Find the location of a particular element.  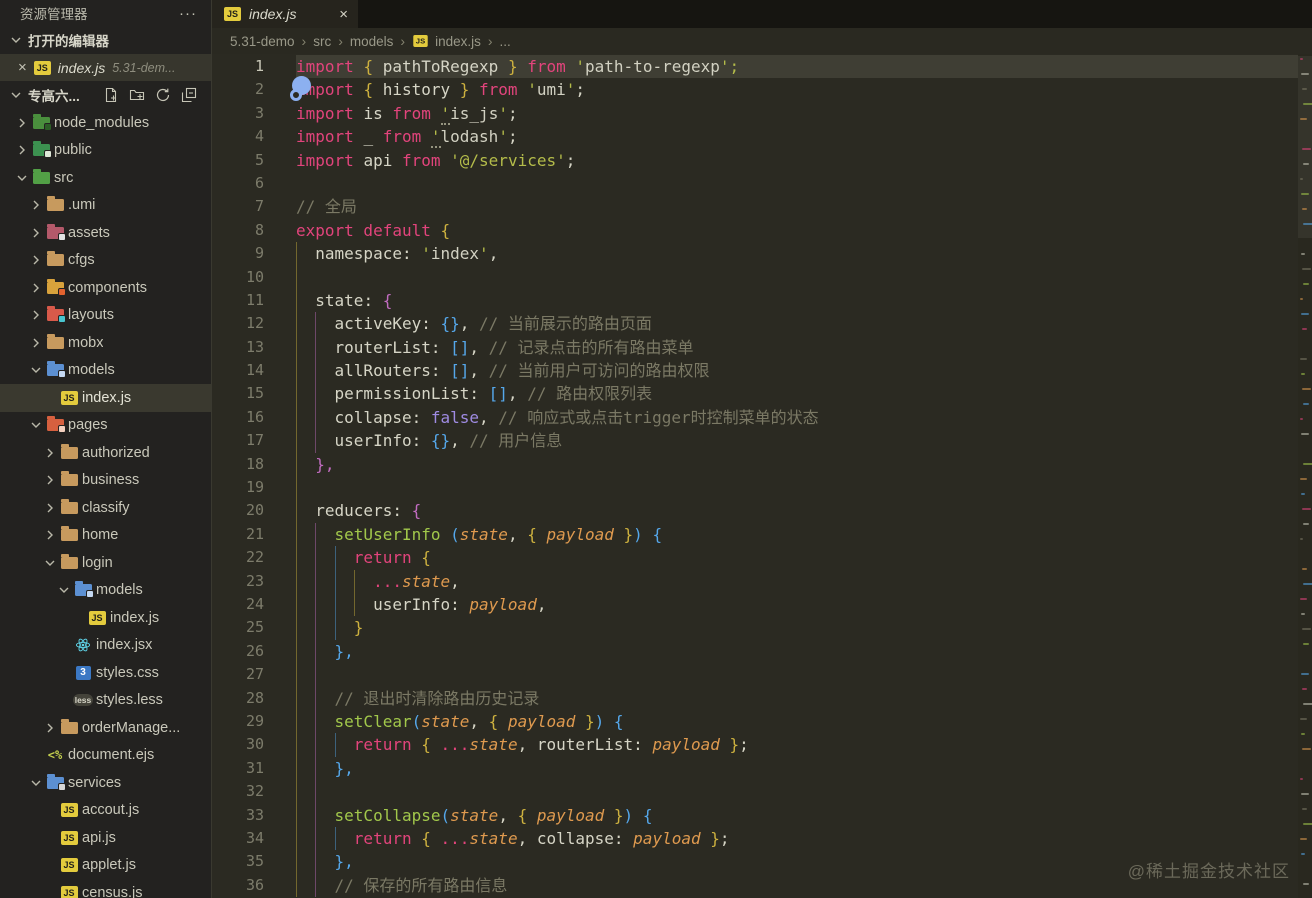

line-number: 6 is located at coordinates (238, 183).